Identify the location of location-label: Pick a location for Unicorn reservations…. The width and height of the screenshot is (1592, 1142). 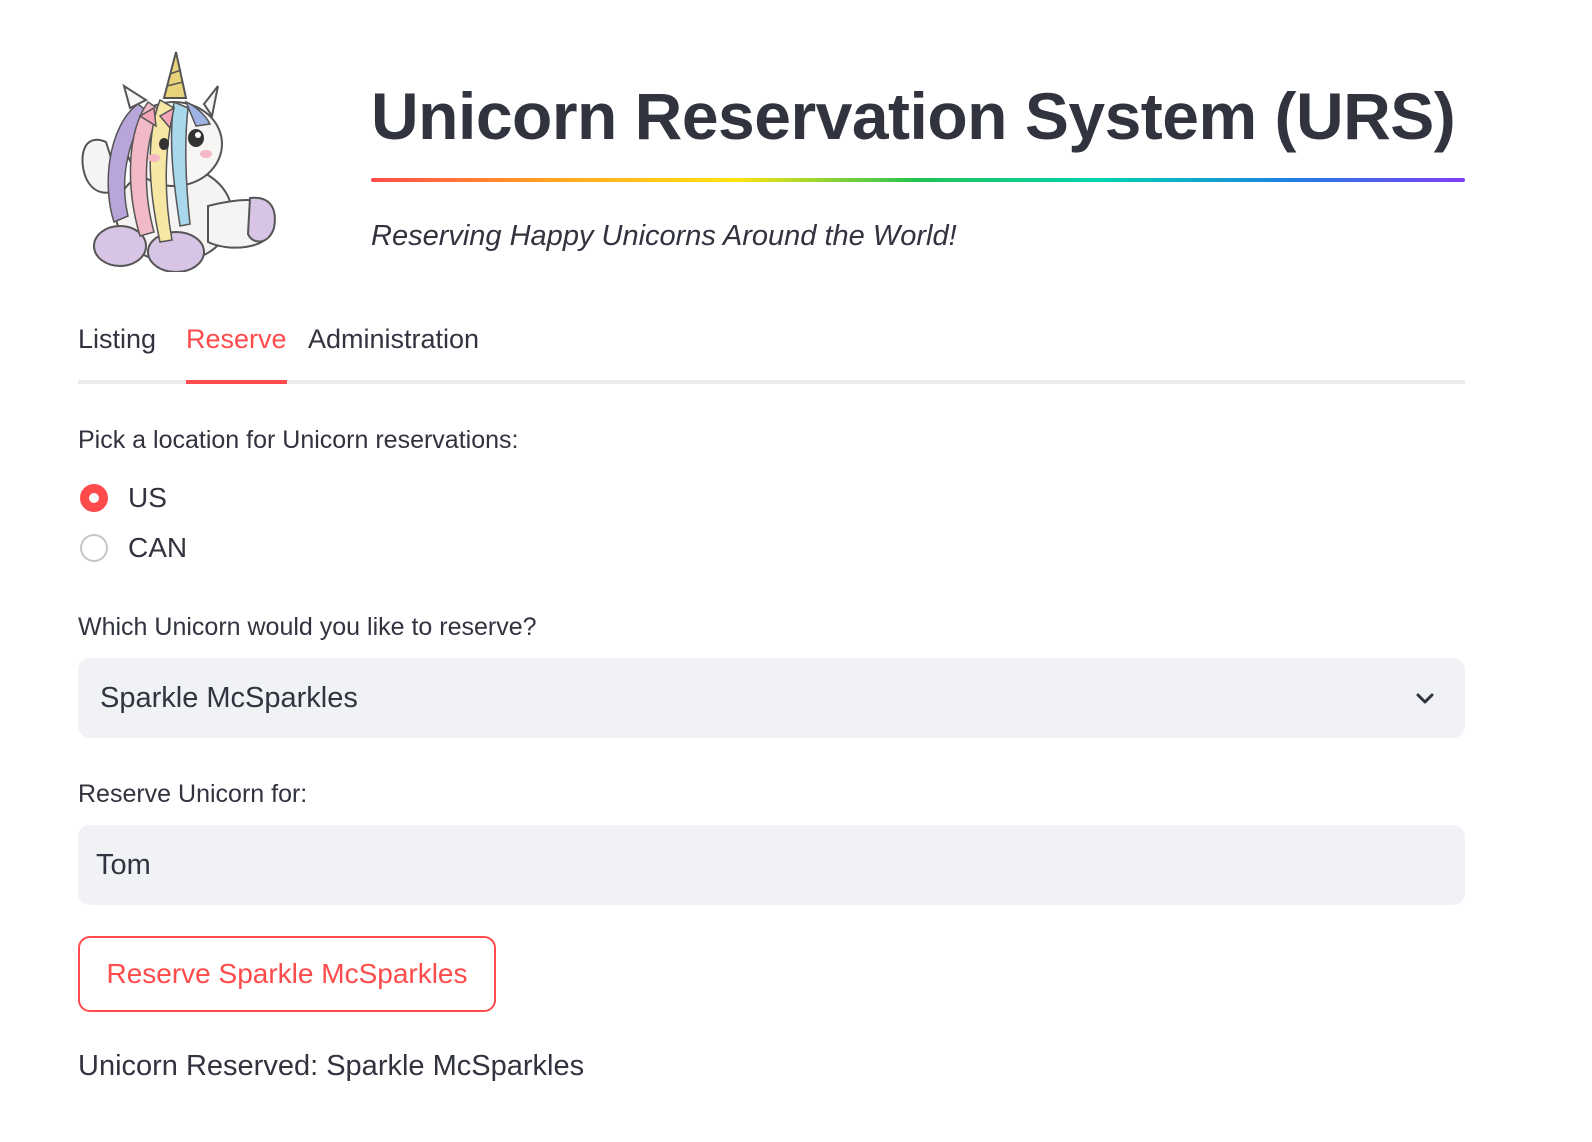
(298, 440).